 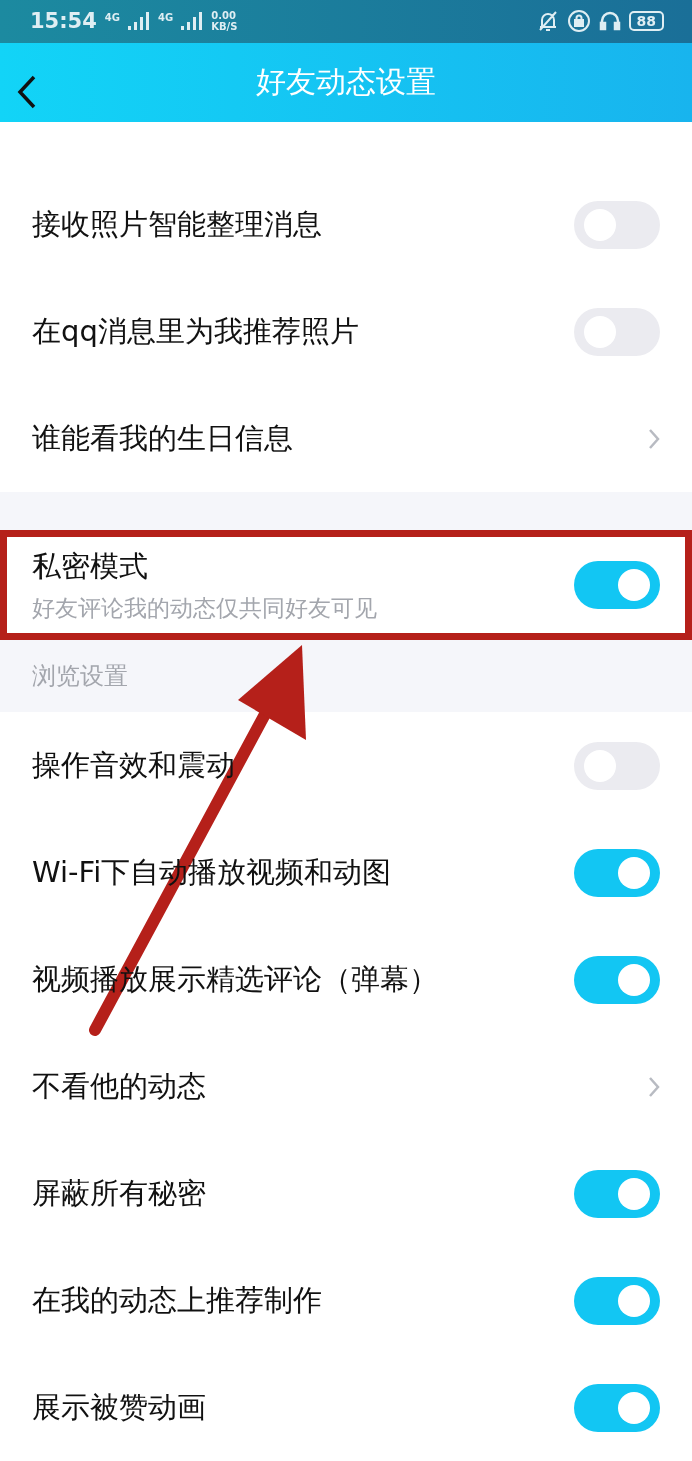 I want to click on setting-label: 不看他的动态, so click(x=119, y=1086).